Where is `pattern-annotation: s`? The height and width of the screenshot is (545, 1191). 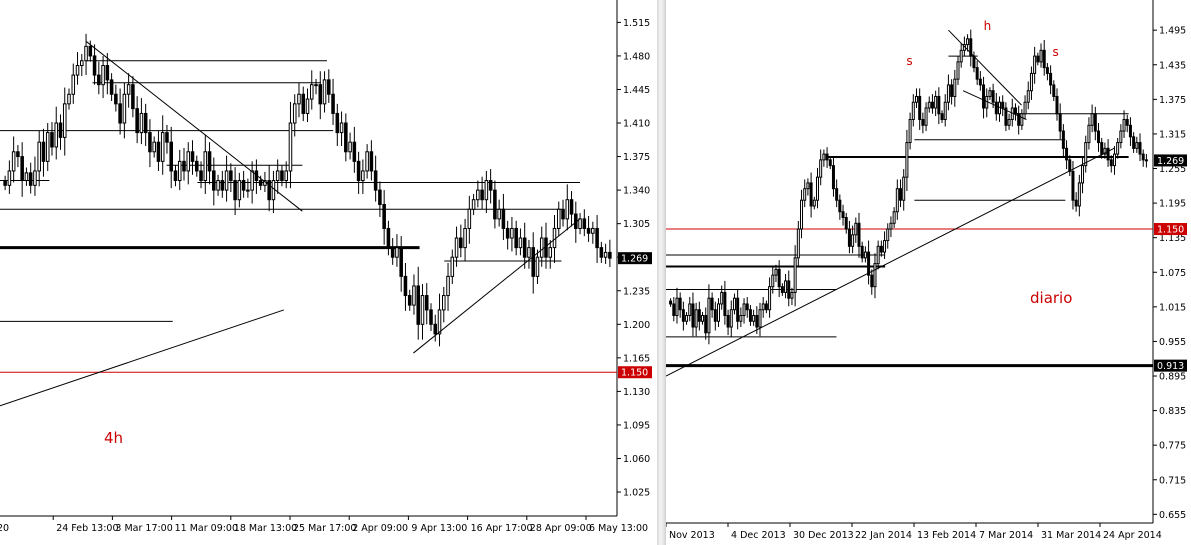 pattern-annotation: s is located at coordinates (1055, 52).